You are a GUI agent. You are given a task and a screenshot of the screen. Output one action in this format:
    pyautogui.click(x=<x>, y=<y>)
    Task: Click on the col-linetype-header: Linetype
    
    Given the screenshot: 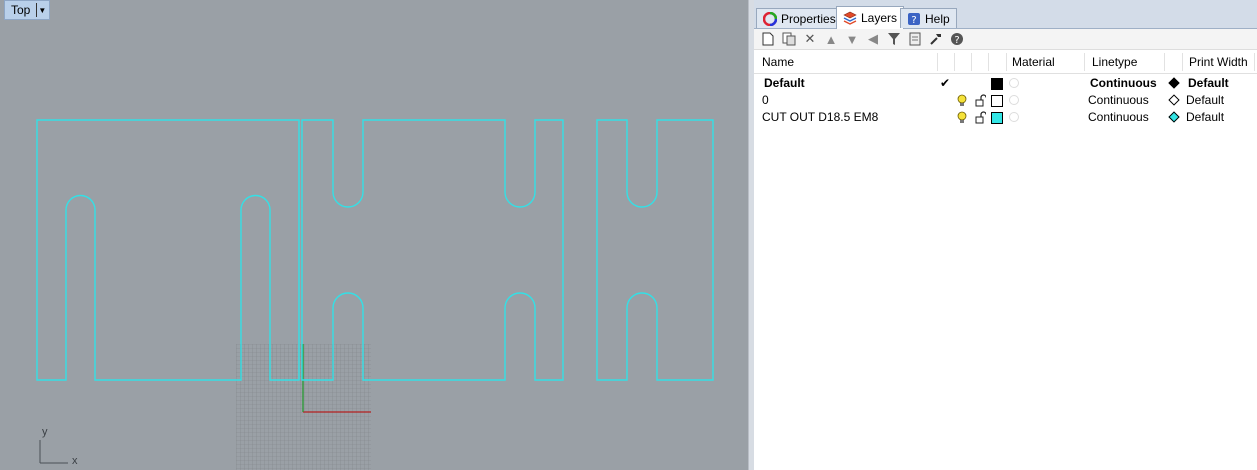 What is the action you would take?
    pyautogui.click(x=1114, y=62)
    